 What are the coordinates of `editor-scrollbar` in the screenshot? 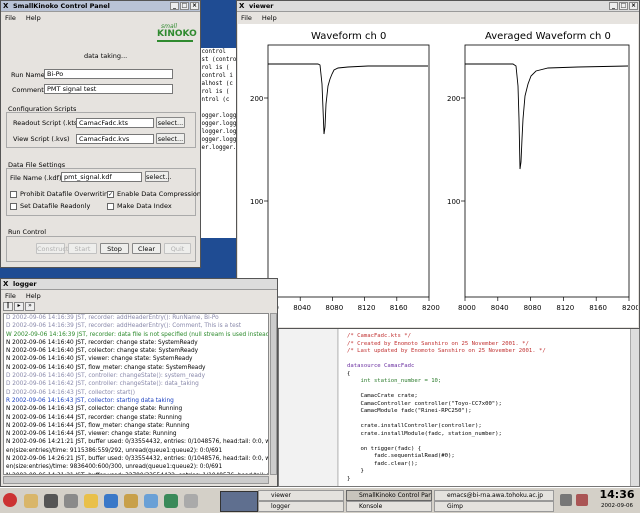 It's located at (634, 407).